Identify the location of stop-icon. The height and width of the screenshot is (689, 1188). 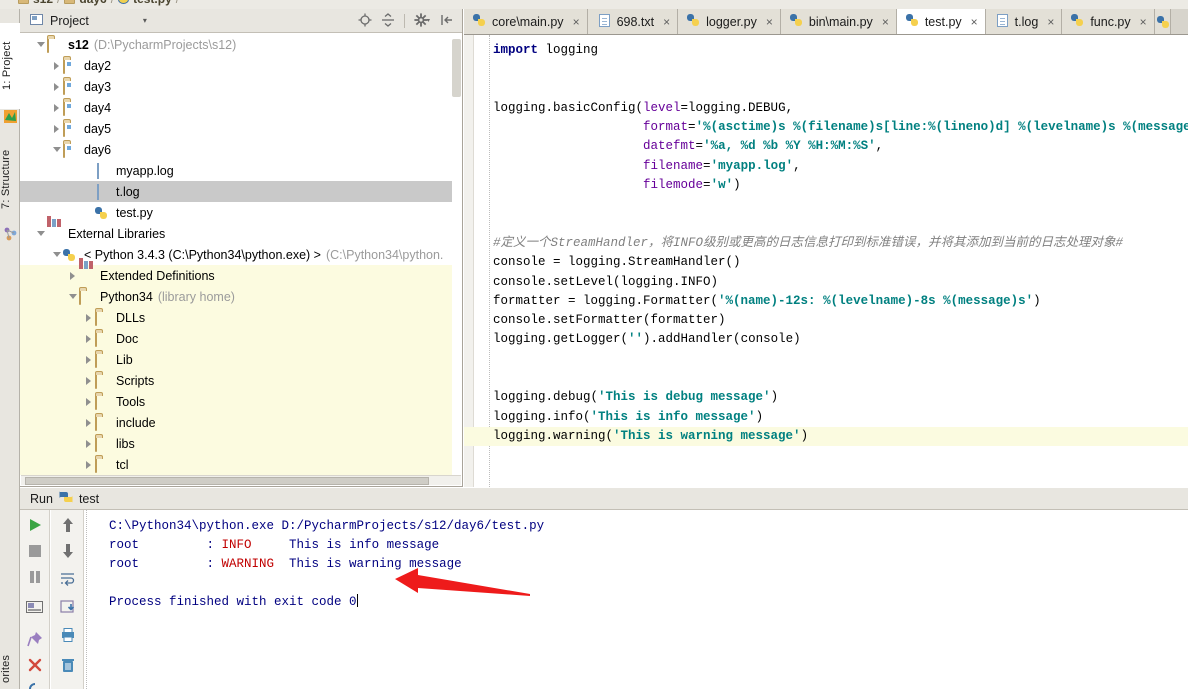
(35, 551).